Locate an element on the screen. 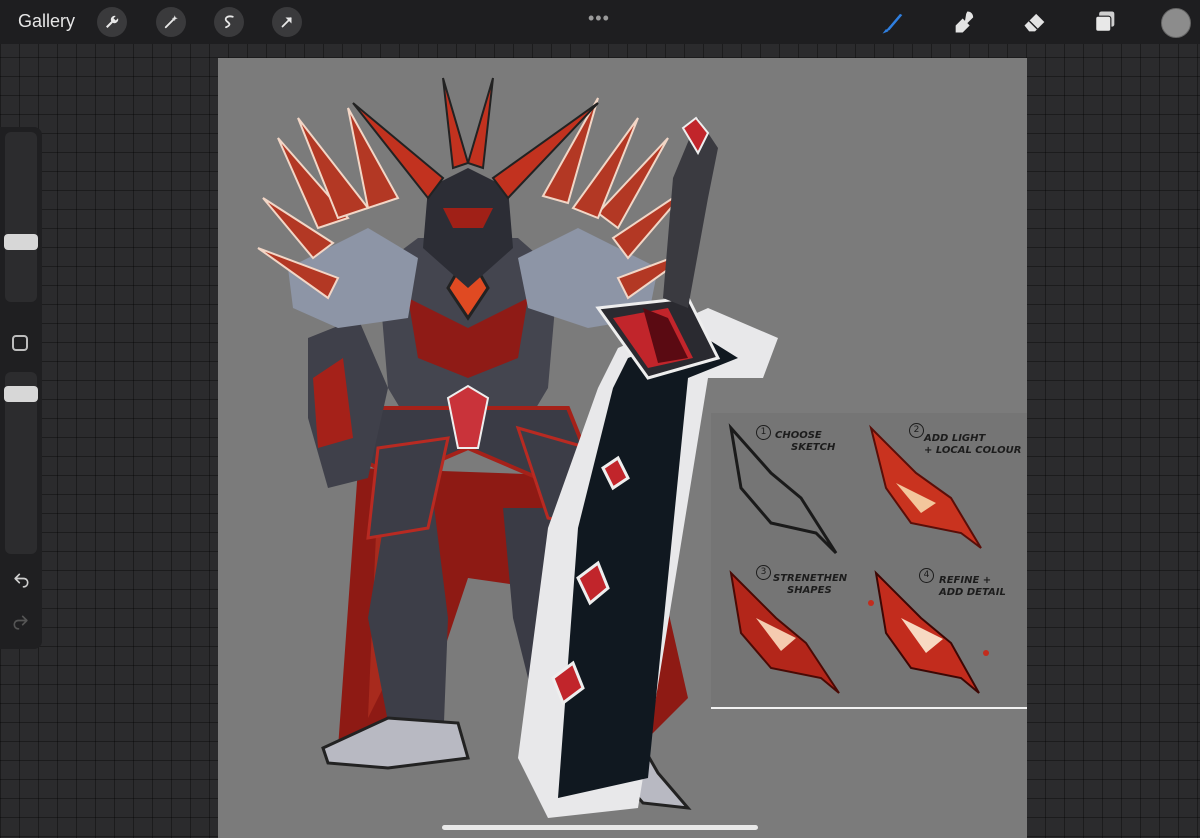 Image resolution: width=1200 pixels, height=838 pixels. color-picker-button is located at coordinates (1176, 23).